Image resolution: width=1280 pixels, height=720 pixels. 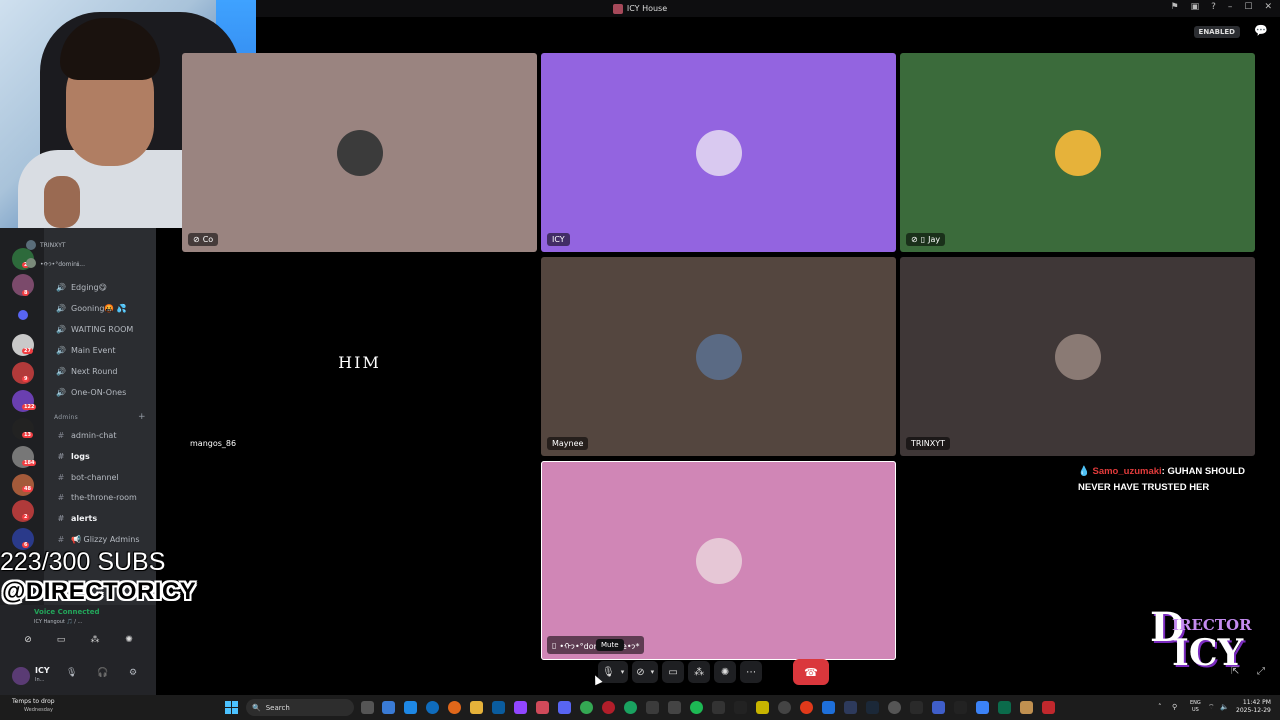 I want to click on camera-button: ⊘ ▾, so click(x=645, y=672).